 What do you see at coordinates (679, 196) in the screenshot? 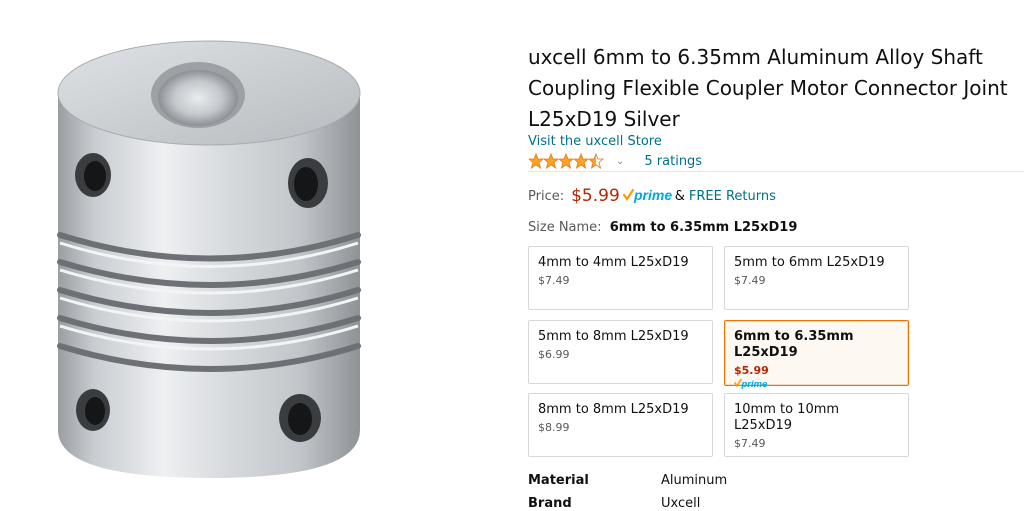
I see `amp-text: &` at bounding box center [679, 196].